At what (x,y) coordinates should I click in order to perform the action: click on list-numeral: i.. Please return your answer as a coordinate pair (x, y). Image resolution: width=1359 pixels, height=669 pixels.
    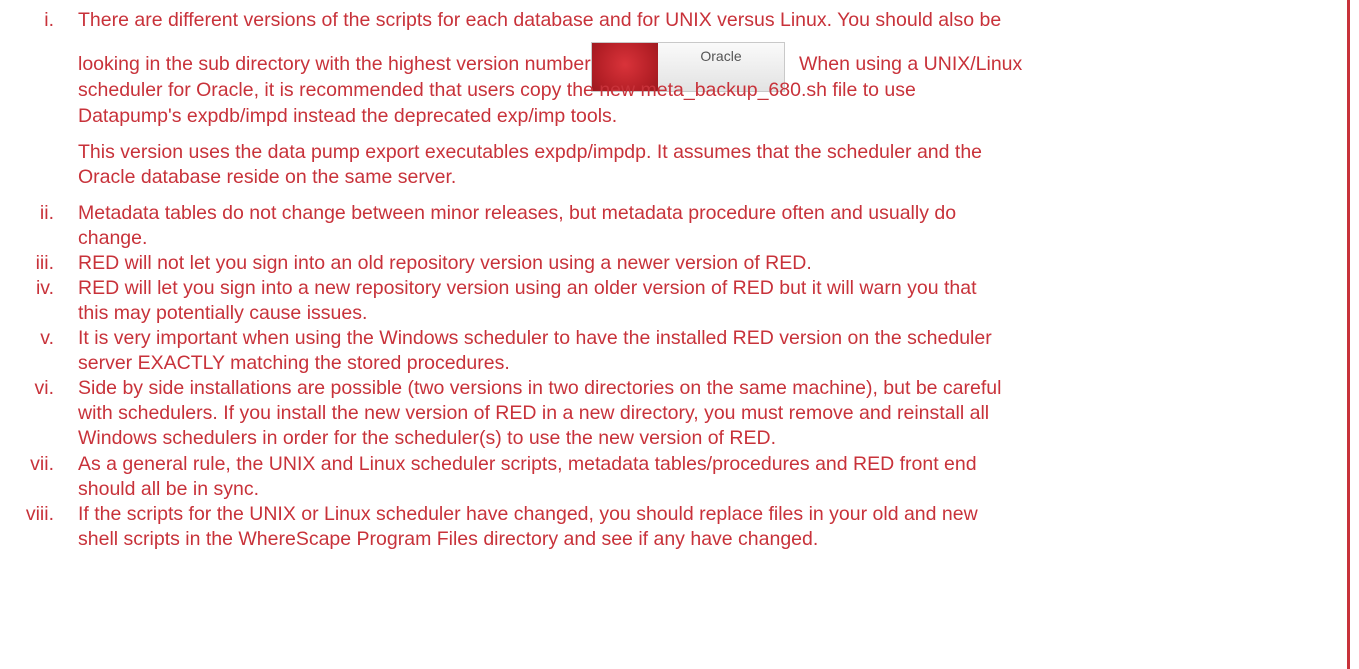
    Looking at the image, I should click on (49, 20).